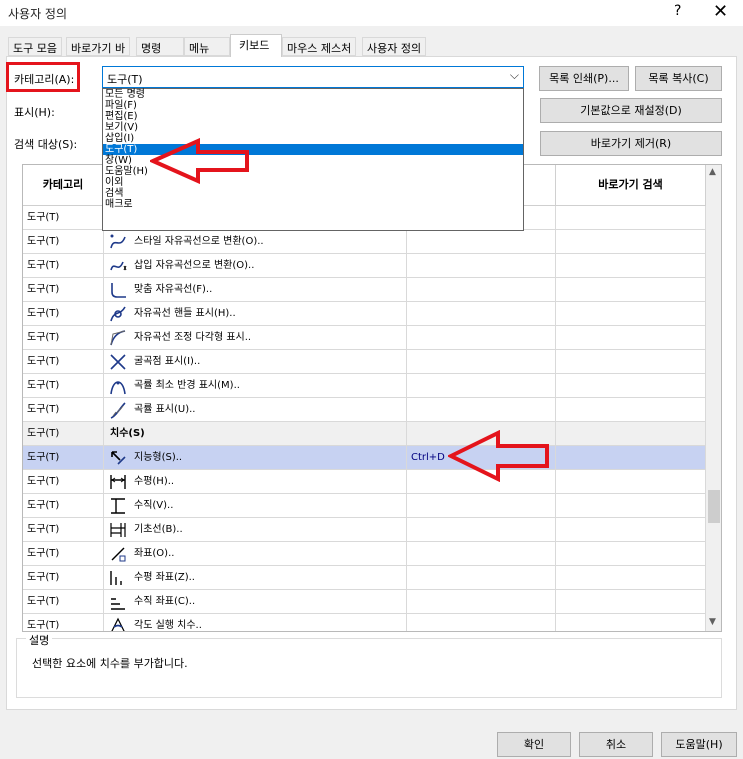  I want to click on min-radius-icon, so click(118, 388).